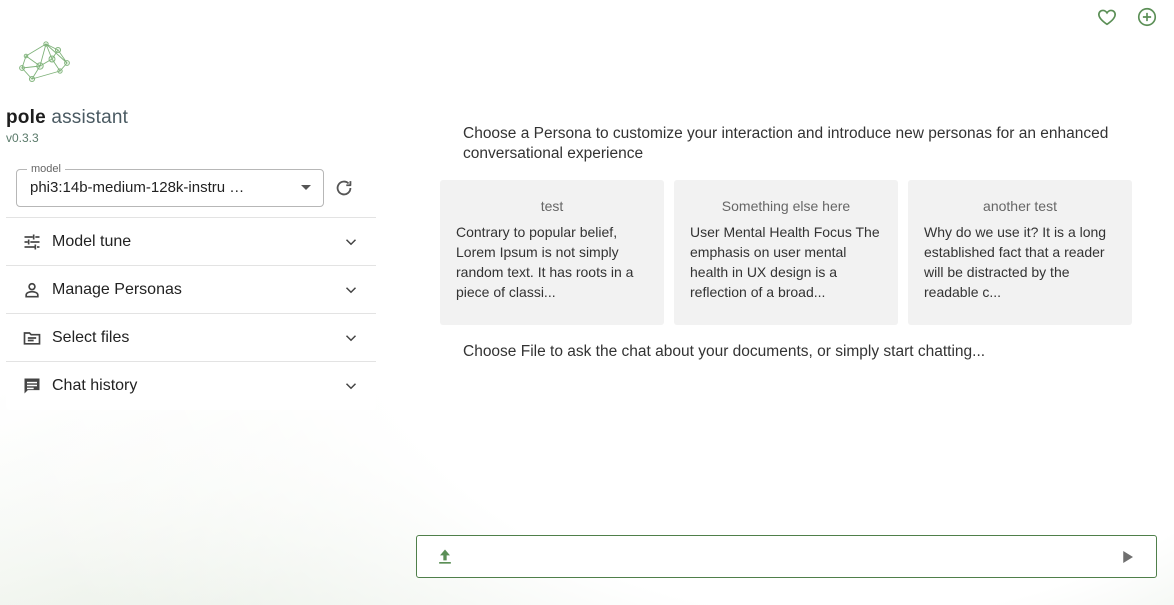  I want to click on send-icon, so click(1127, 557).